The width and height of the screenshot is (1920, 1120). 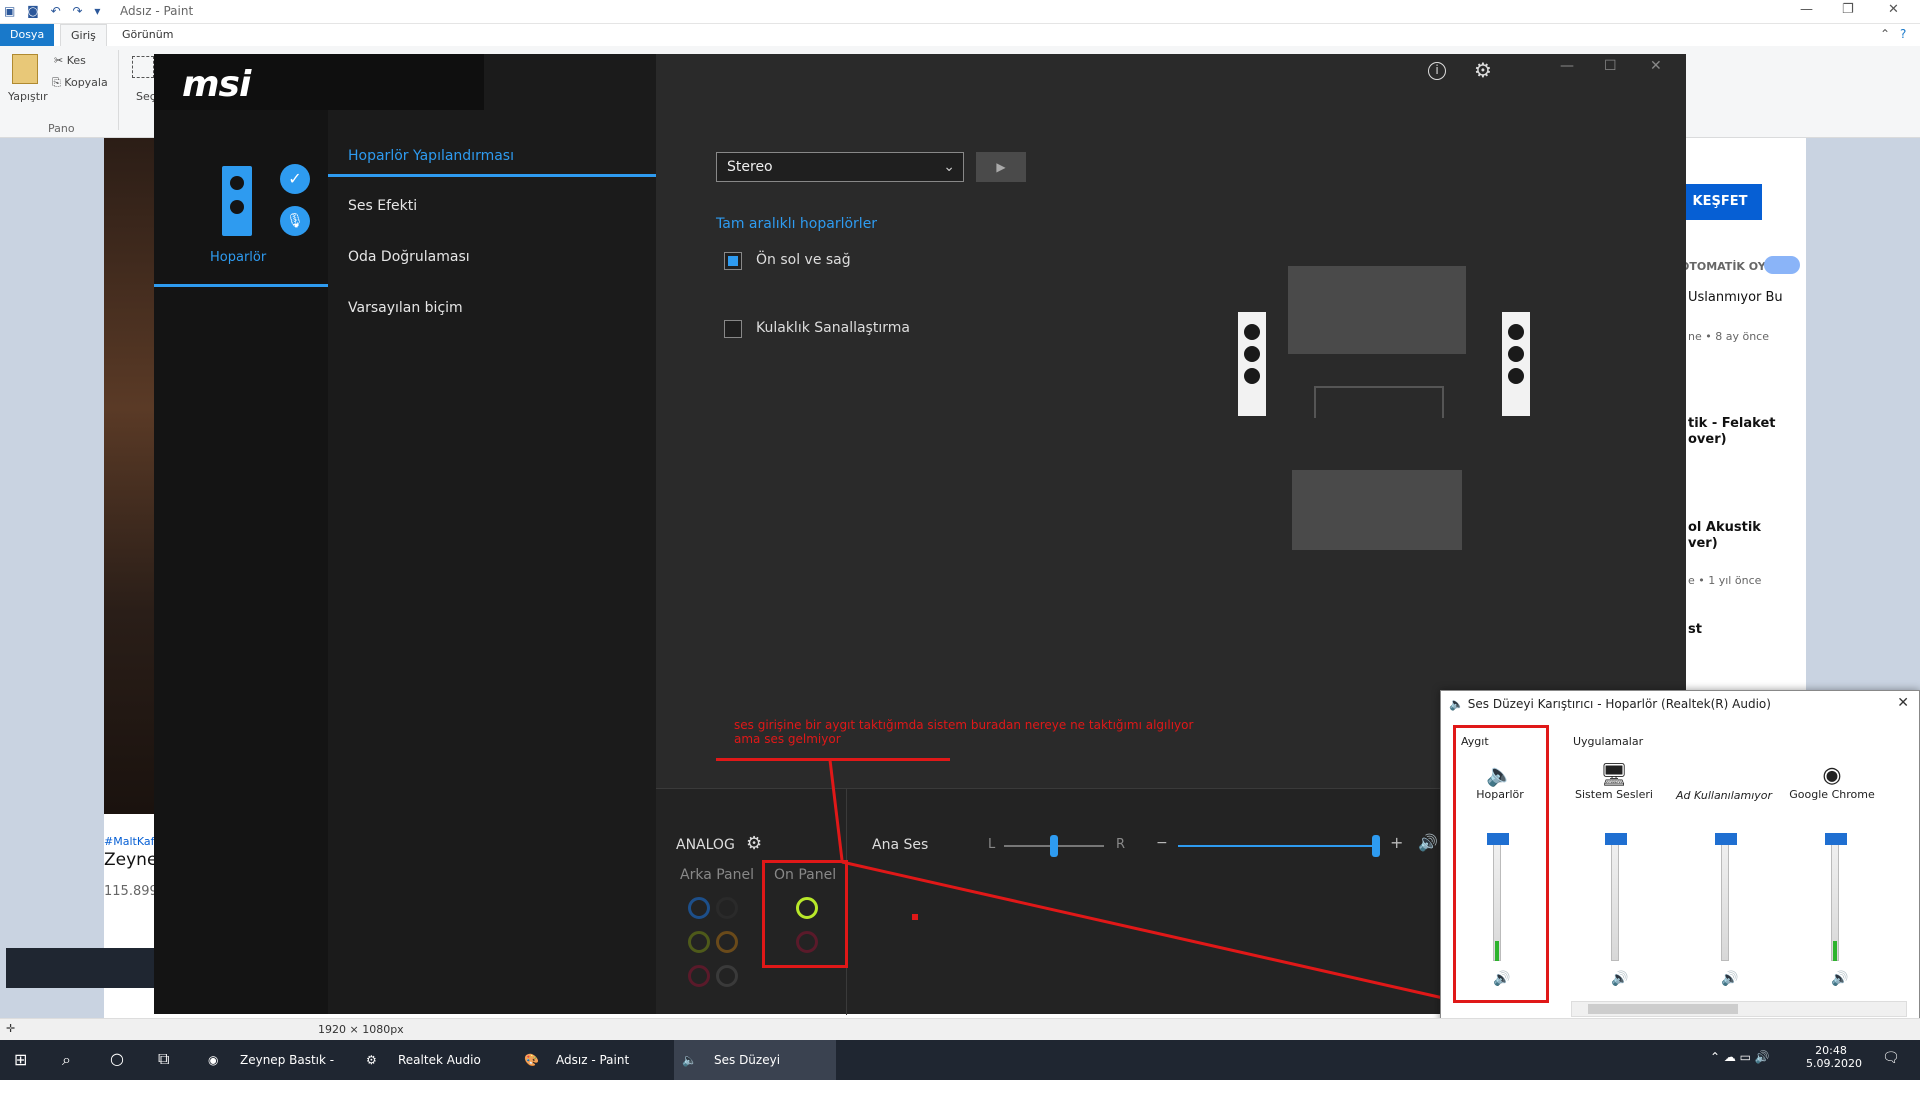 I want to click on maximize-icon: ❐, so click(x=1848, y=9).